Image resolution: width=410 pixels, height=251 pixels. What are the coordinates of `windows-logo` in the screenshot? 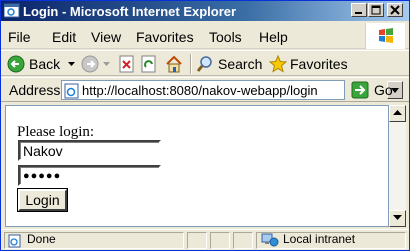 It's located at (385, 36).